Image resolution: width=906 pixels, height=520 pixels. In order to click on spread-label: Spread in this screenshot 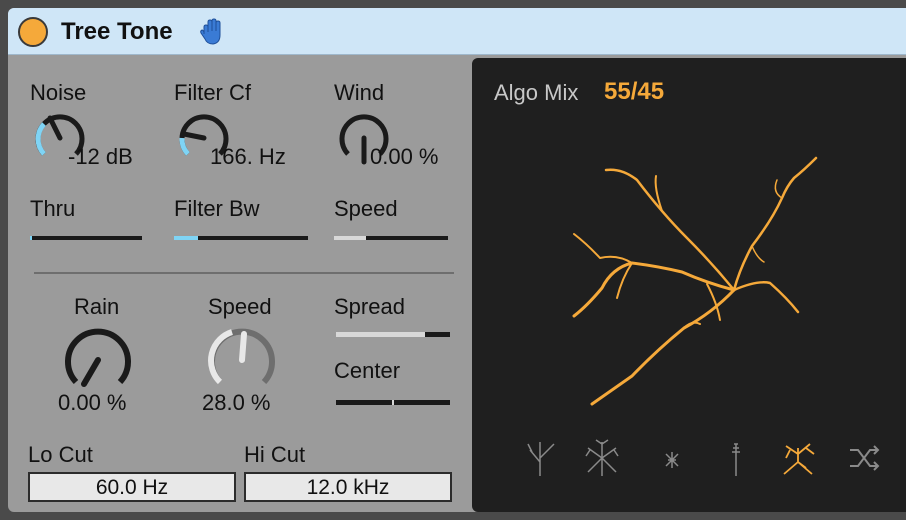, I will do `click(369, 306)`.